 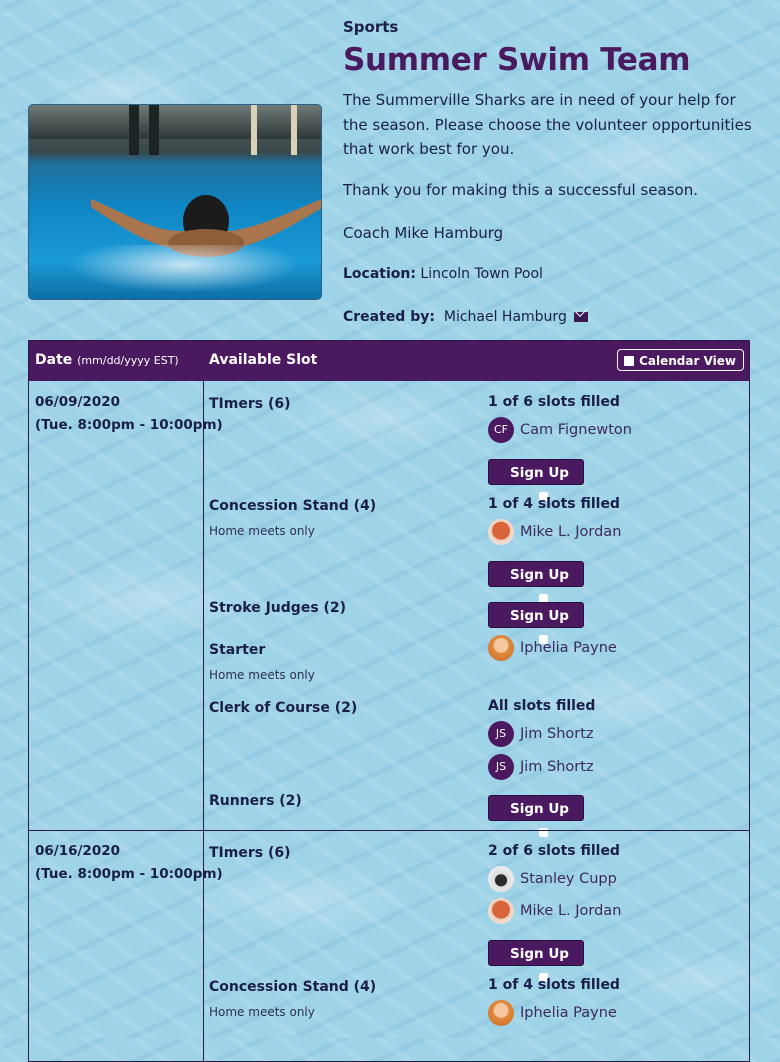 I want to click on email-icon, so click(x=581, y=317).